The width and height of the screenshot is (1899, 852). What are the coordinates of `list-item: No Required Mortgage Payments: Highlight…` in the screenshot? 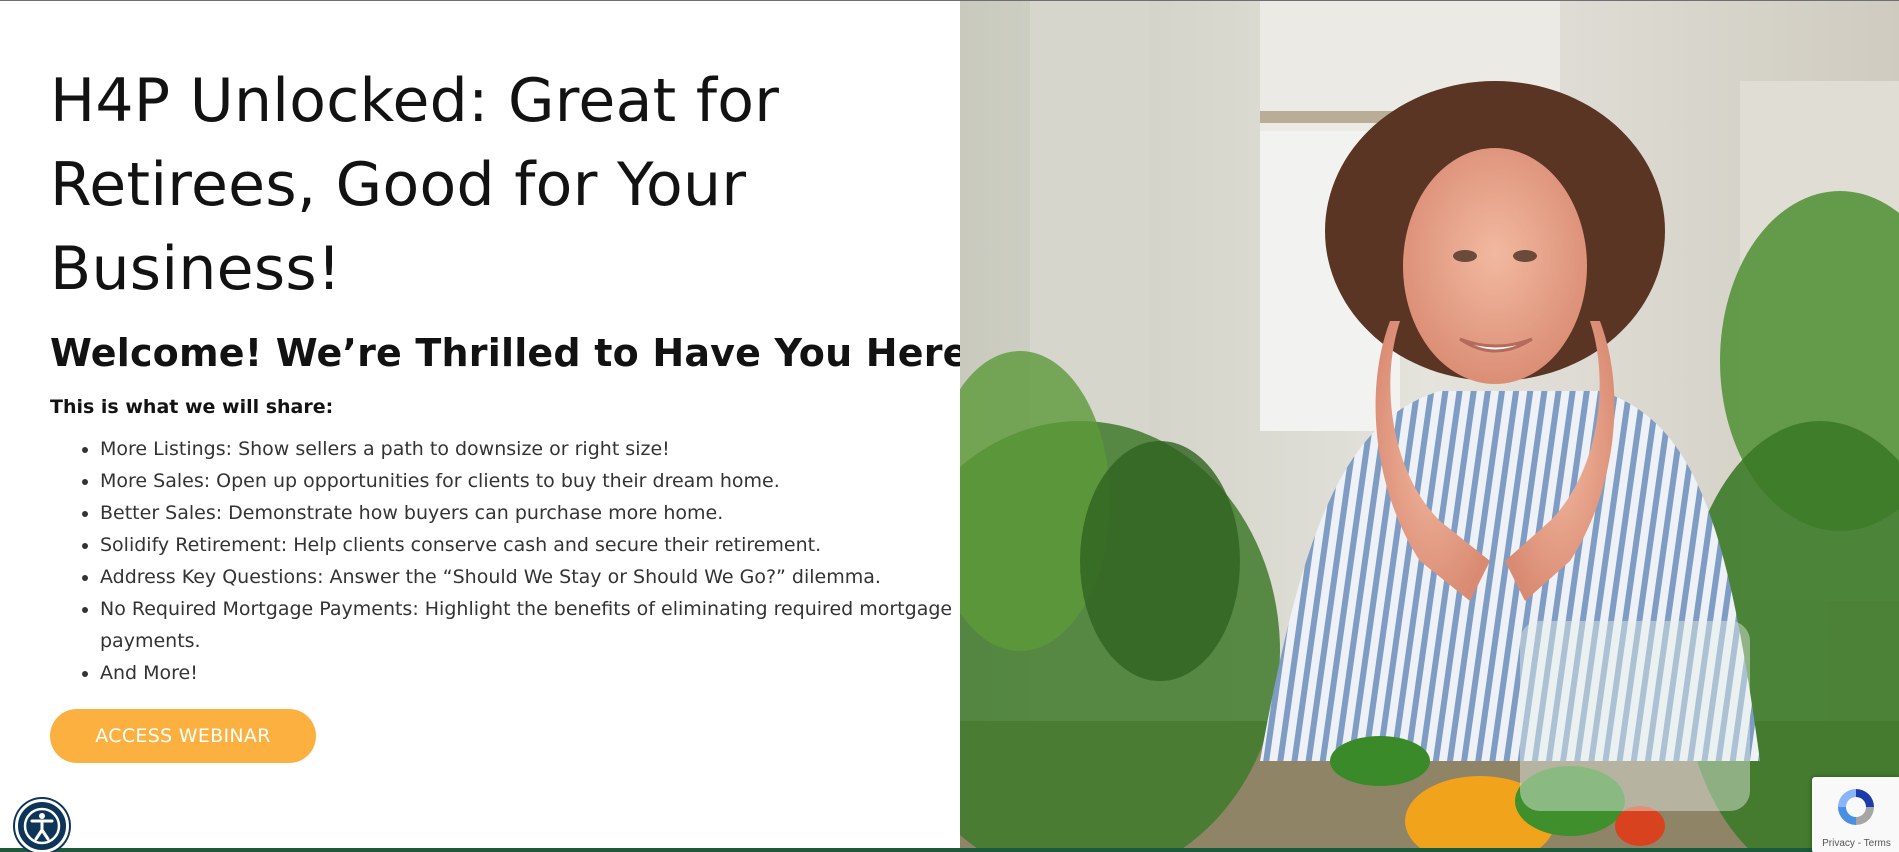 It's located at (530, 625).